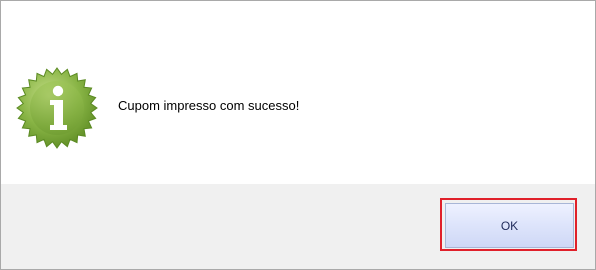 The width and height of the screenshot is (596, 270). I want to click on dialog-message: Cupom impresso com sucesso!, so click(209, 105).